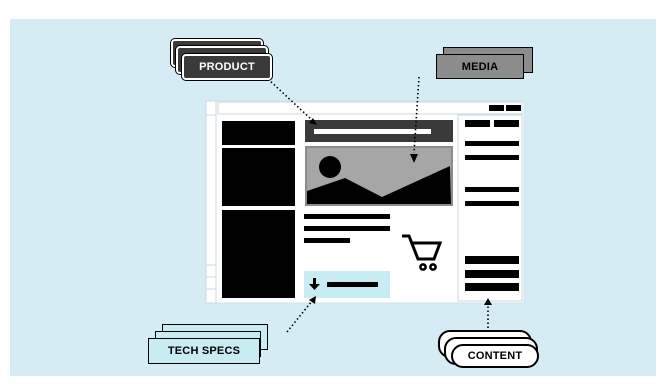 The image size is (667, 385). I want to click on content-label: CONTENT, so click(495, 356).